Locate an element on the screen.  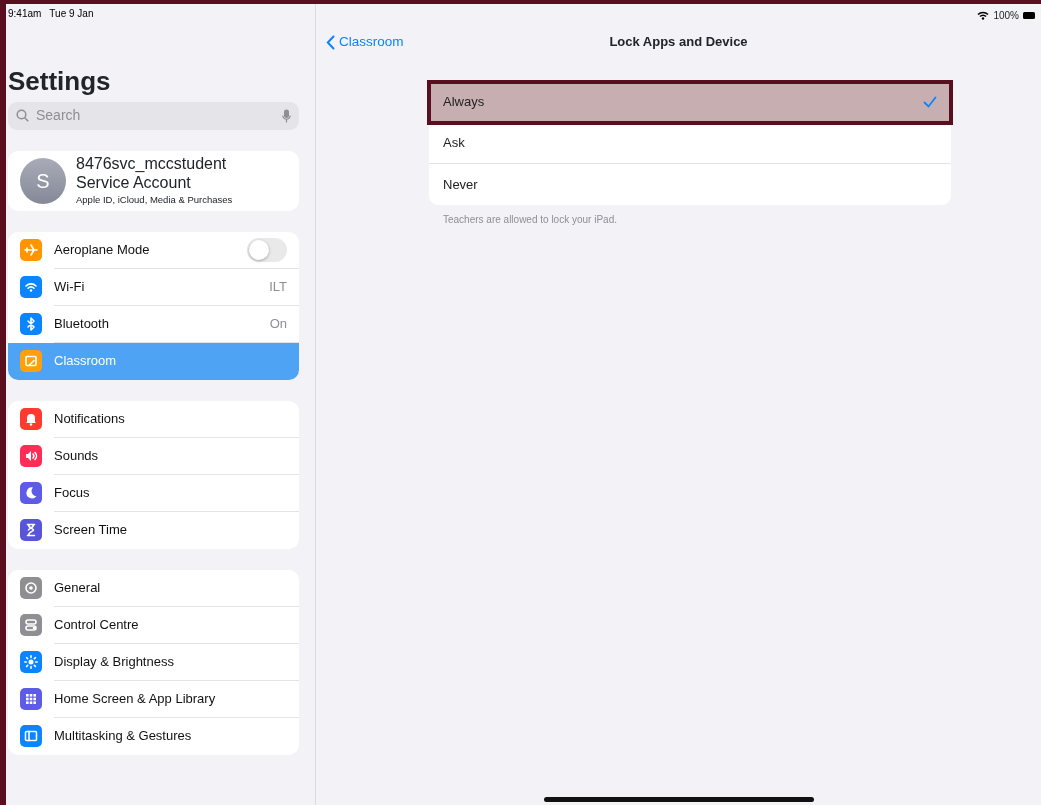
search-bar: Search is located at coordinates (153, 115).